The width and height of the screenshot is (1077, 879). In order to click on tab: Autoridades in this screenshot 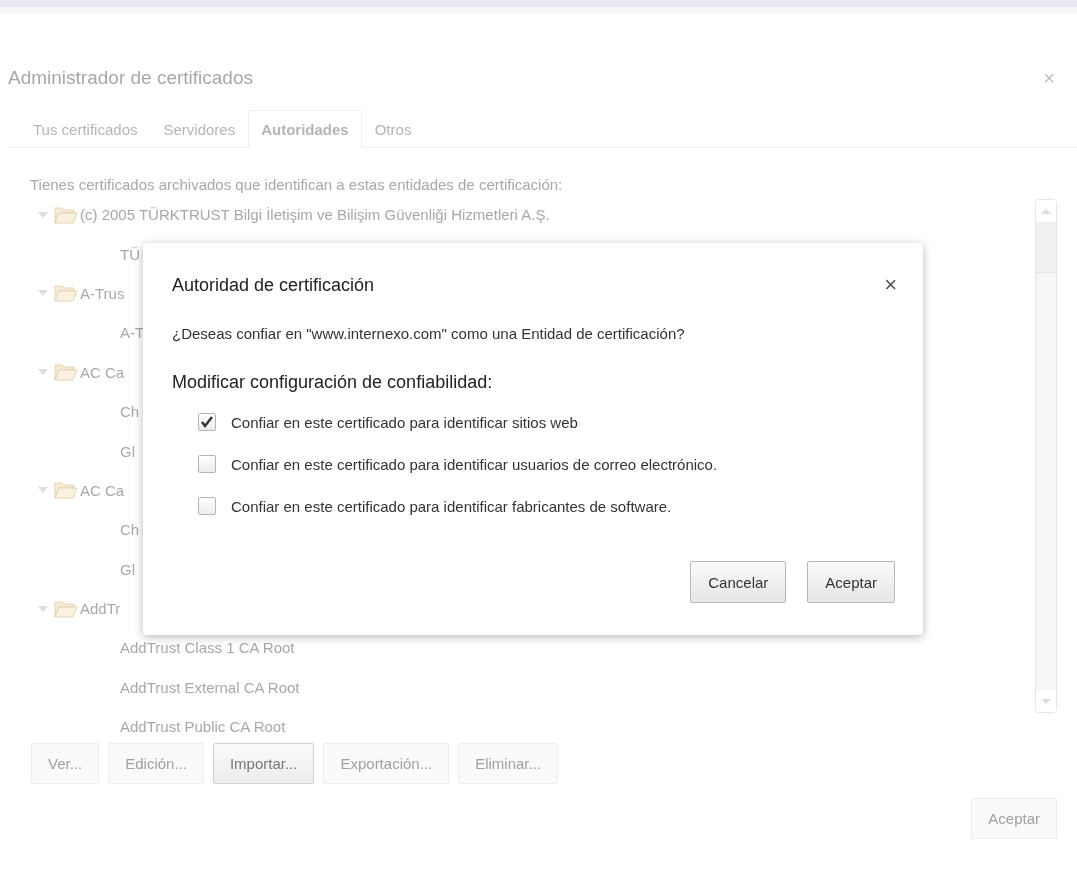, I will do `click(305, 129)`.